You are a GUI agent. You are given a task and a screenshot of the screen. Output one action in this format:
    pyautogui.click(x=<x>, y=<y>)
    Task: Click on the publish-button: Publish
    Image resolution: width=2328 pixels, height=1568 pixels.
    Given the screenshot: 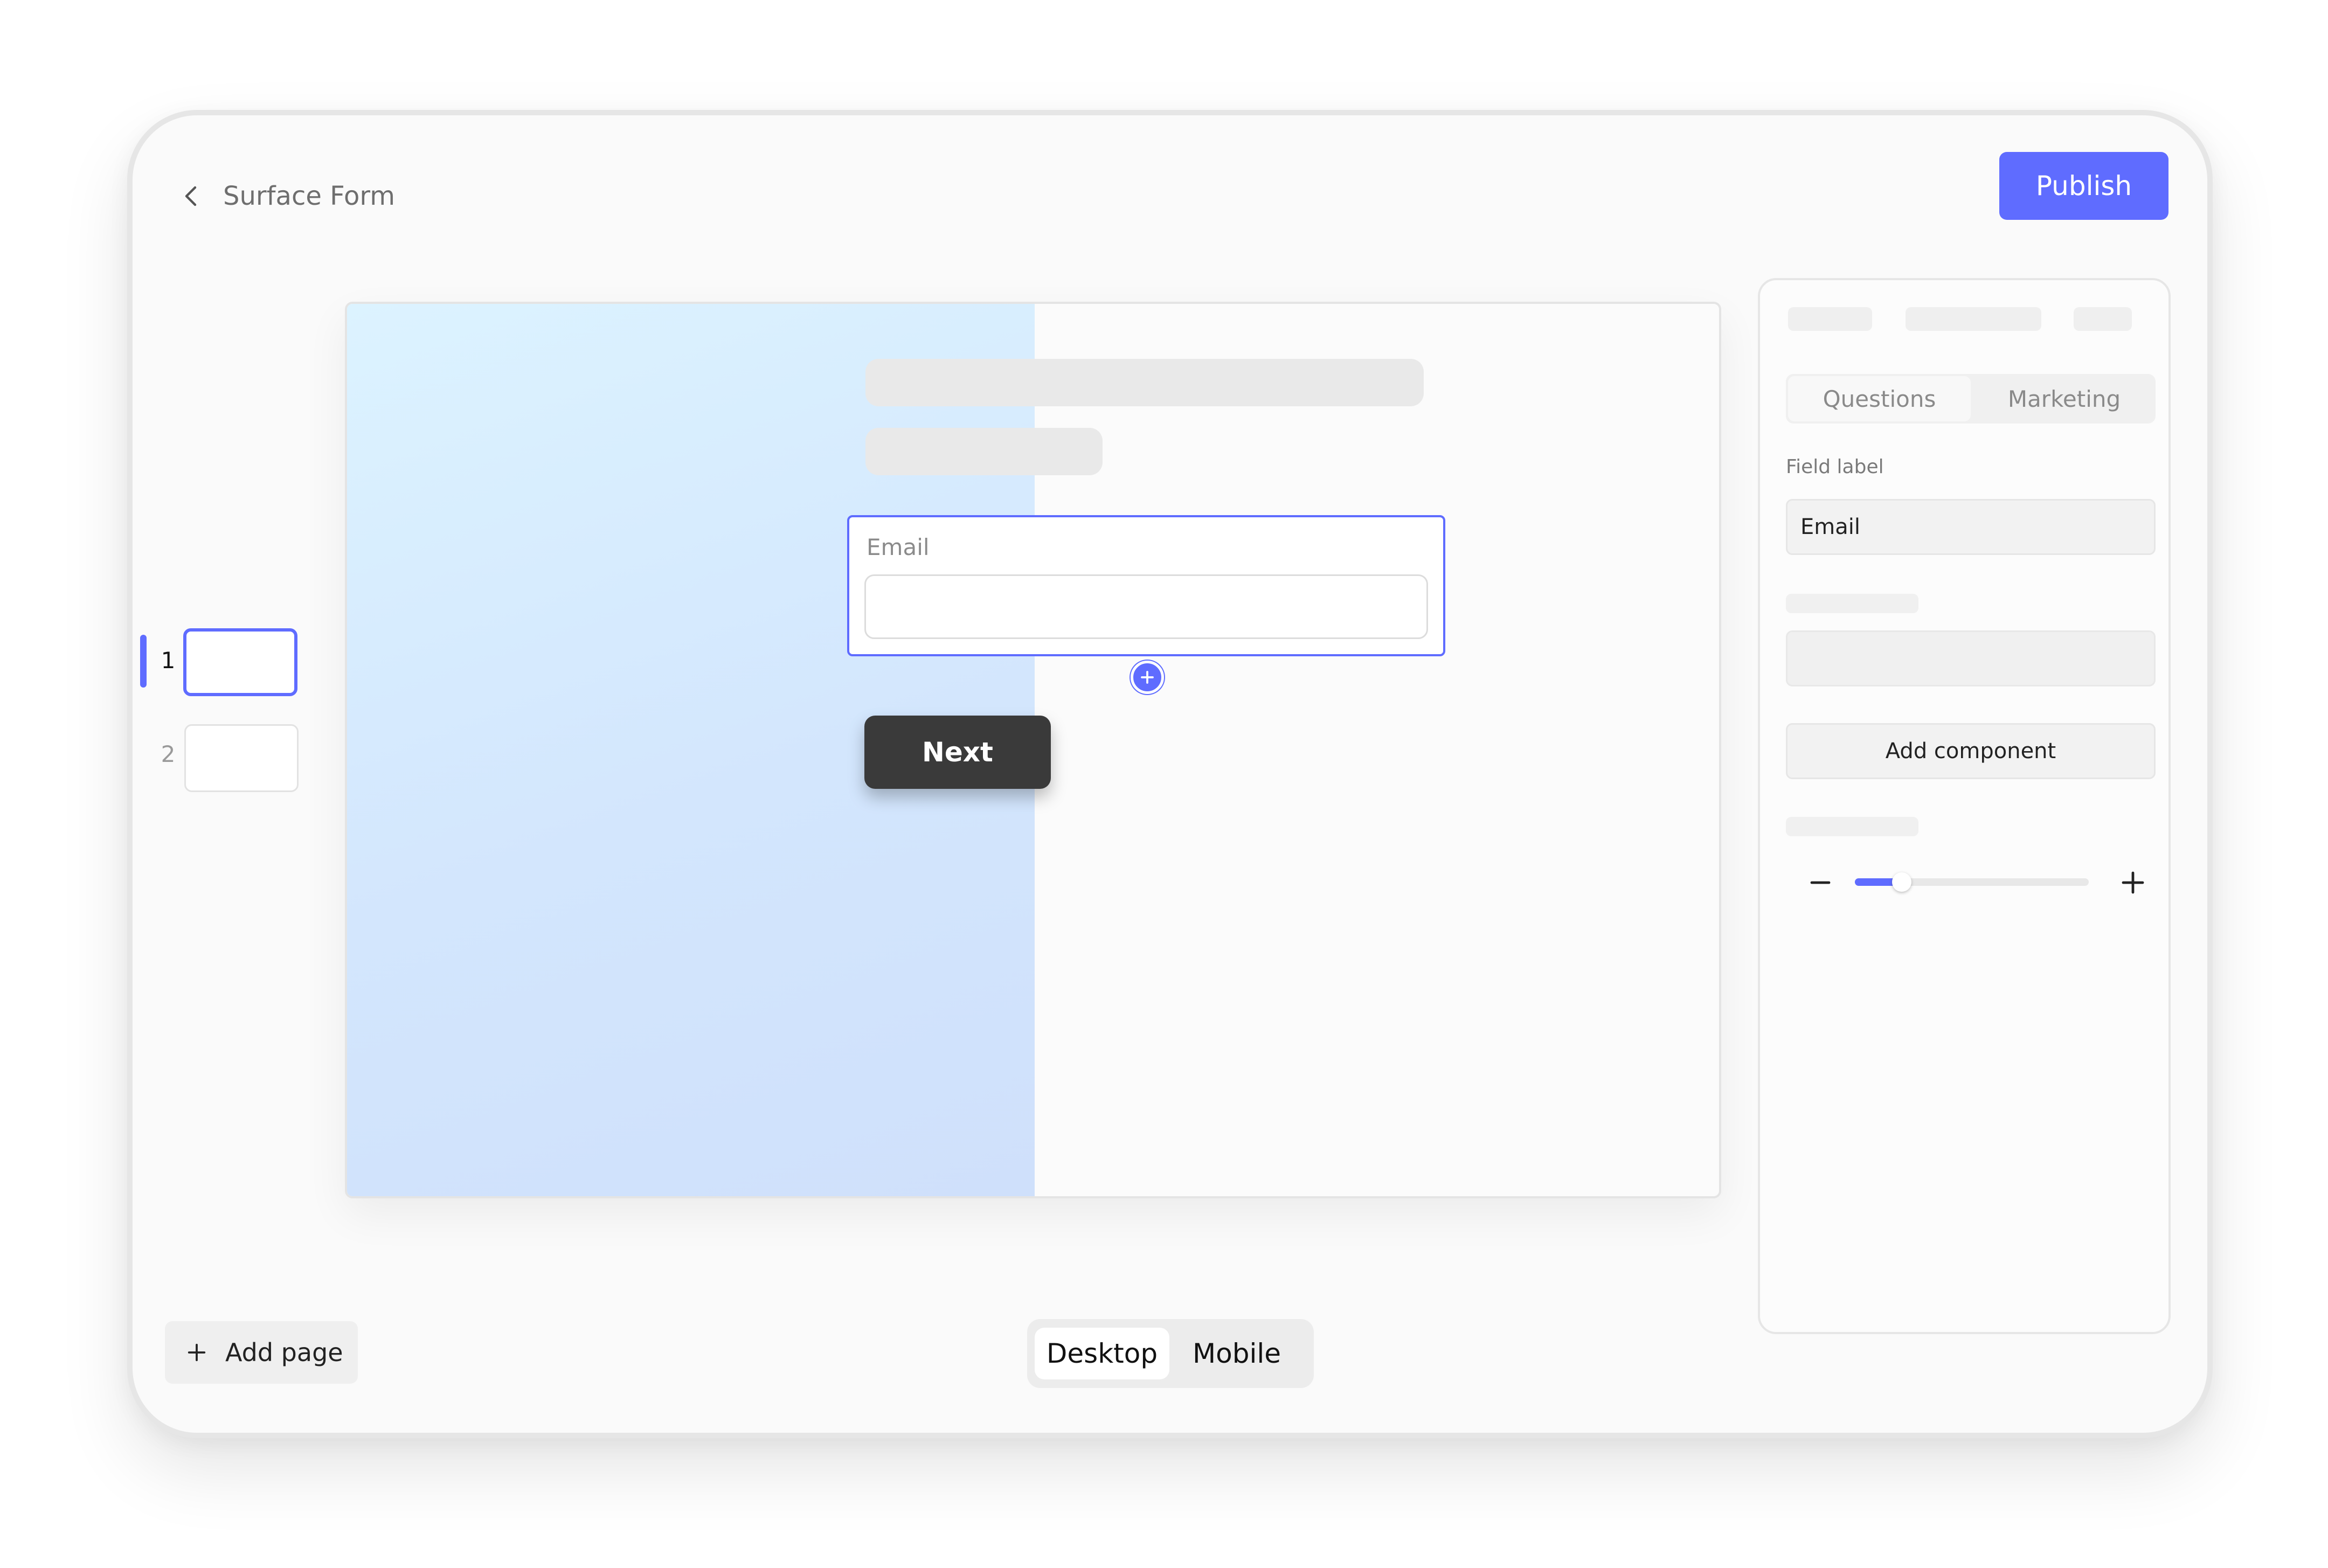 What is the action you would take?
    pyautogui.click(x=2083, y=186)
    